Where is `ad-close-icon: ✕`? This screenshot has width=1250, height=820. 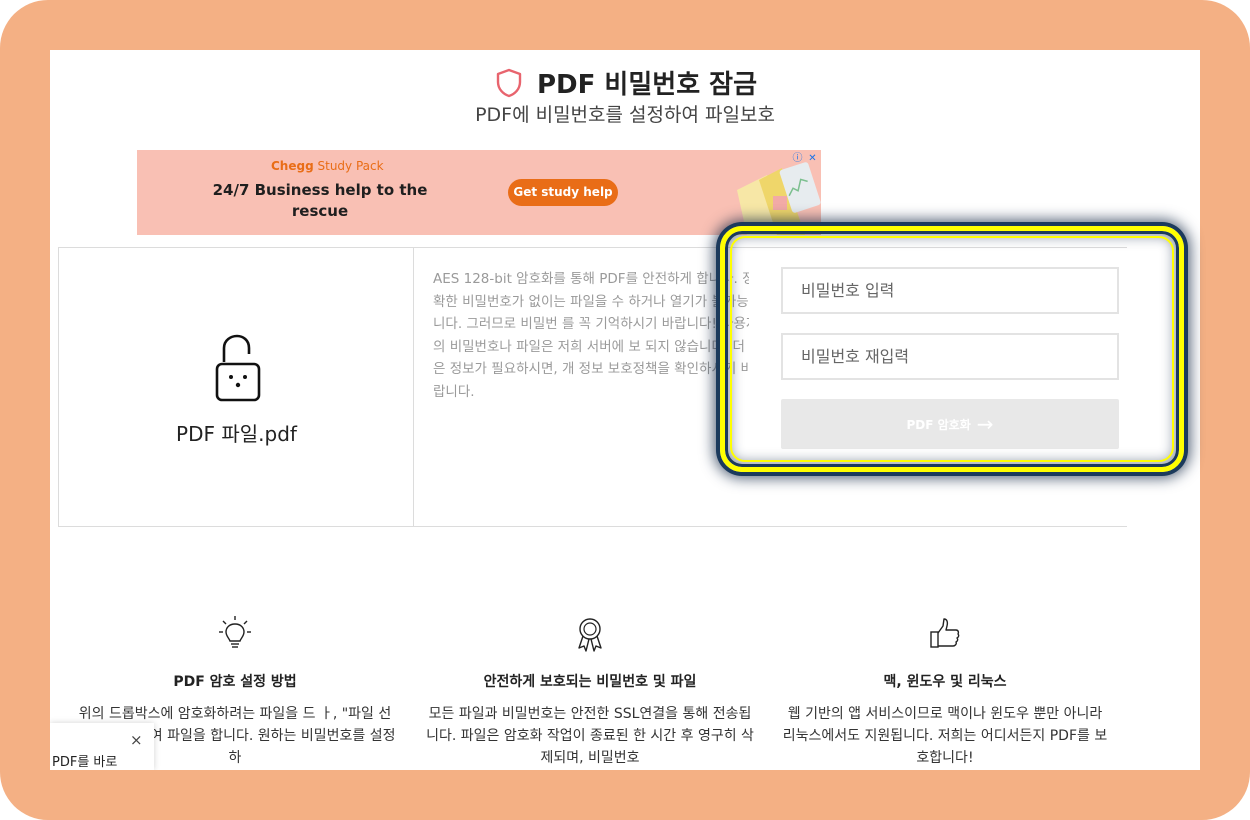
ad-close-icon: ✕ is located at coordinates (812, 158).